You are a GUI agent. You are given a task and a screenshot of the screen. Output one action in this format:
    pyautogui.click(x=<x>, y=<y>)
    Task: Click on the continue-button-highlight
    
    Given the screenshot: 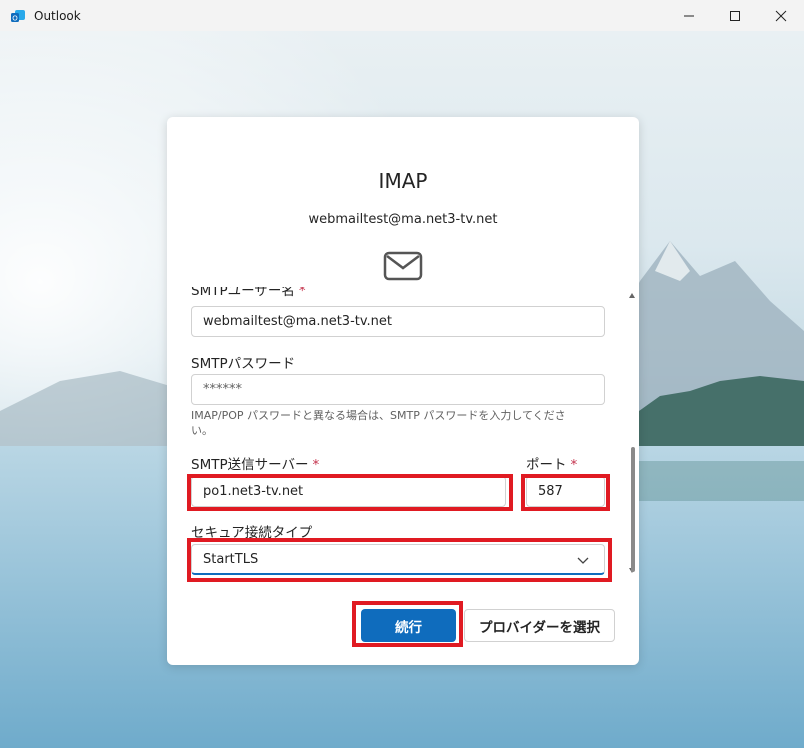 What is the action you would take?
    pyautogui.click(x=407, y=624)
    